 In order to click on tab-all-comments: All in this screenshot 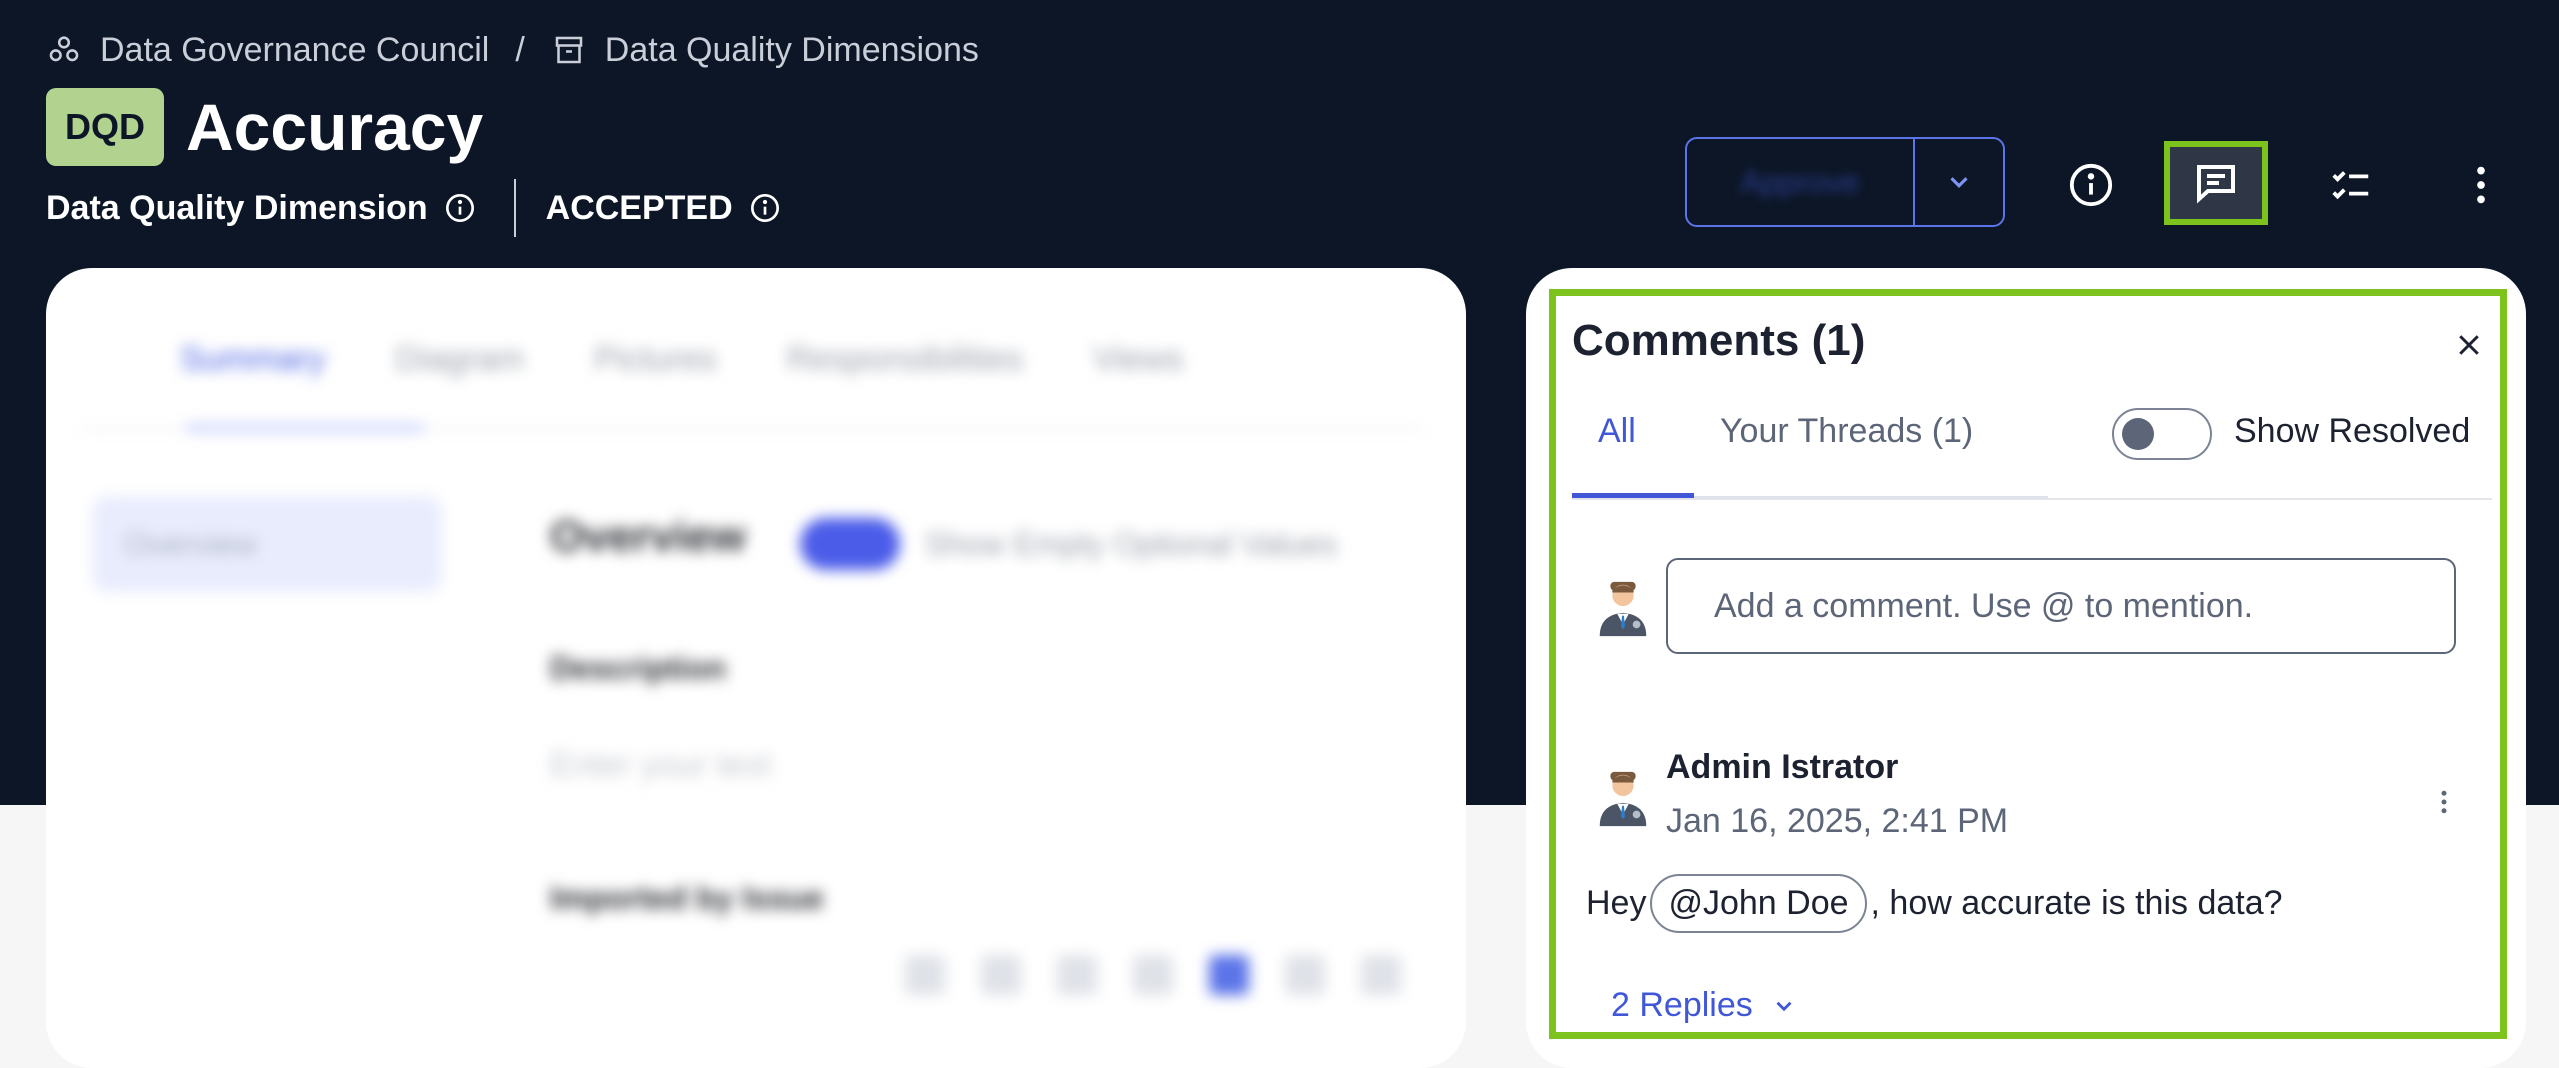, I will do `click(1617, 431)`.